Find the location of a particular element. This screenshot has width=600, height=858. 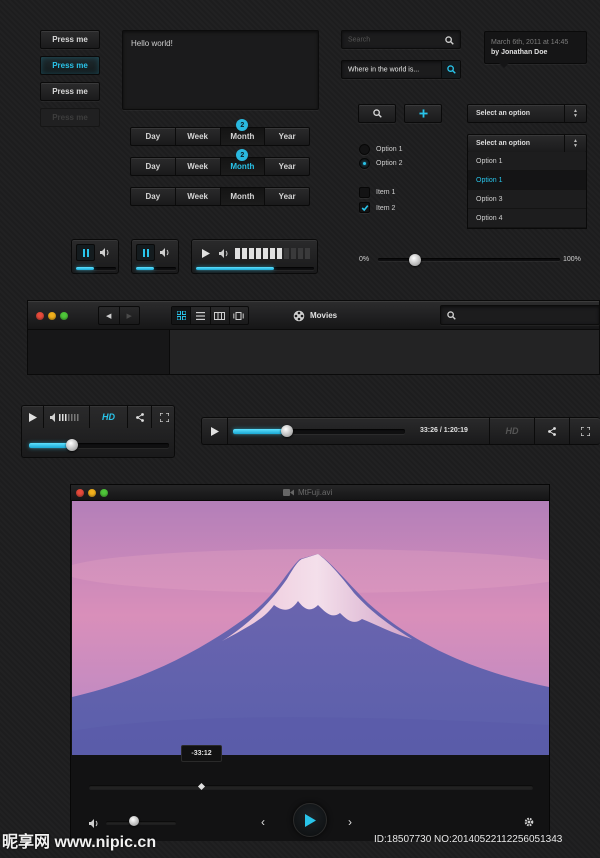

slider-track is located at coordinates (469, 259).